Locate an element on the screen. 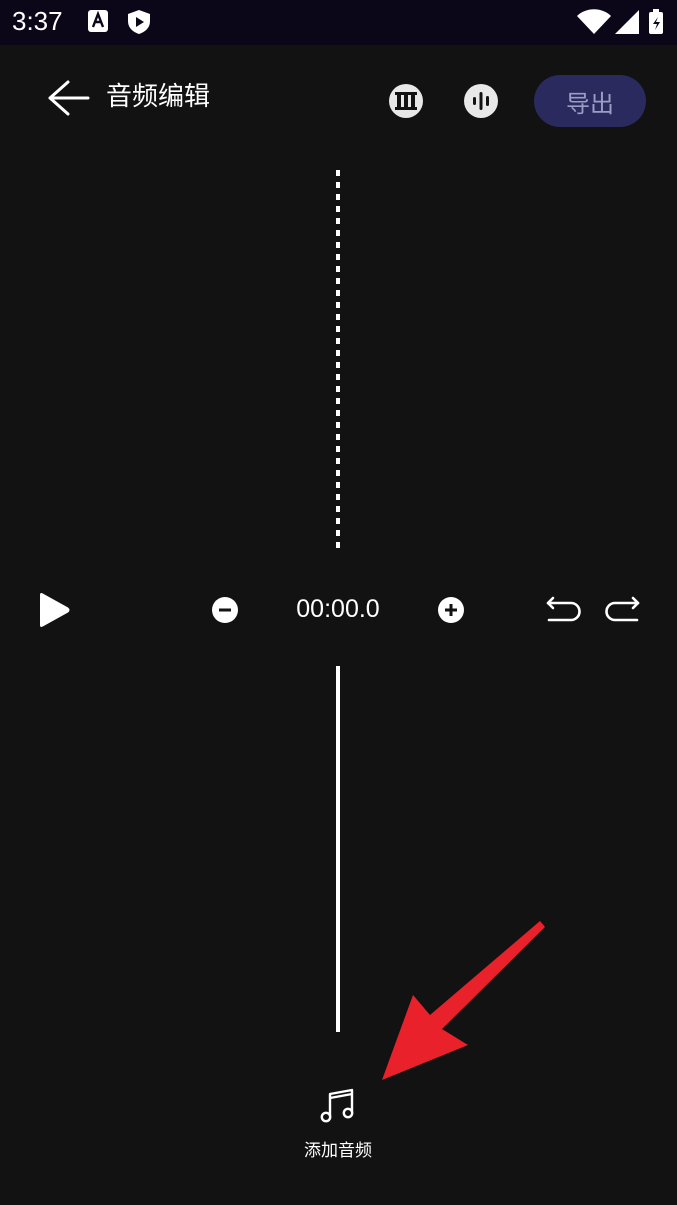 Image resolution: width=677 pixels, height=1205 pixels. piano-keys-icon is located at coordinates (406, 101).